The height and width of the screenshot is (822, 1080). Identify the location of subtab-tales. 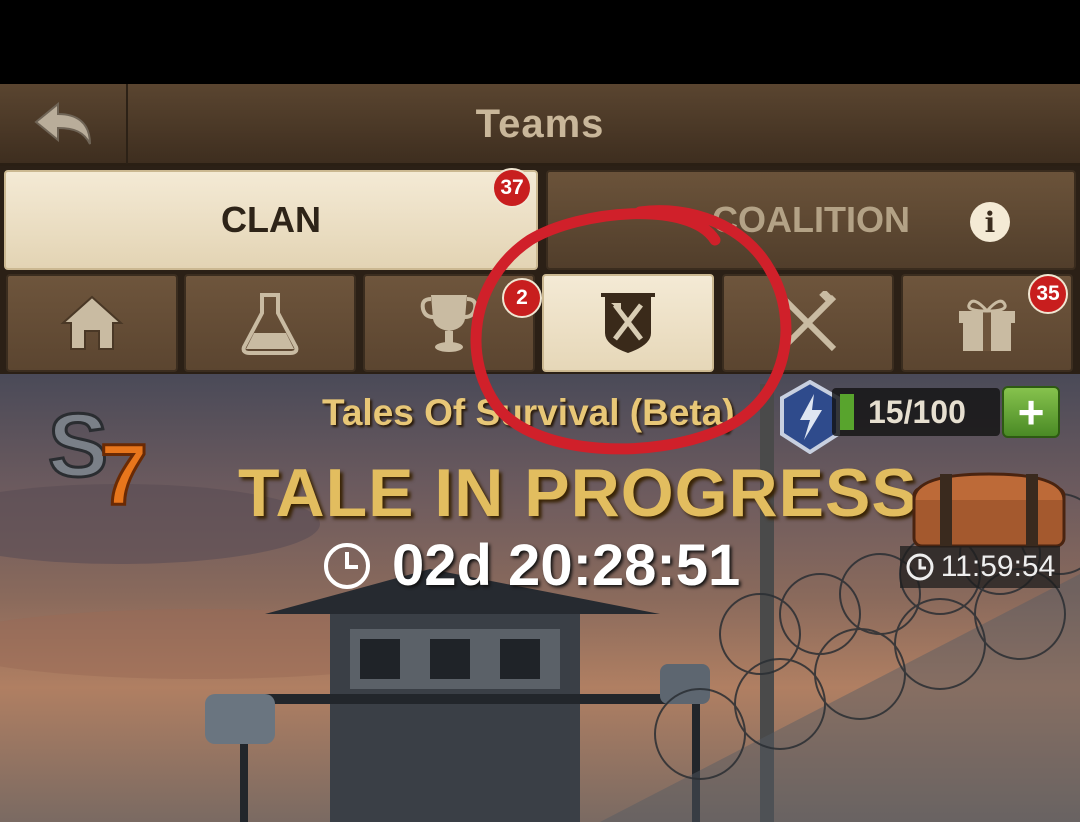
(628, 323).